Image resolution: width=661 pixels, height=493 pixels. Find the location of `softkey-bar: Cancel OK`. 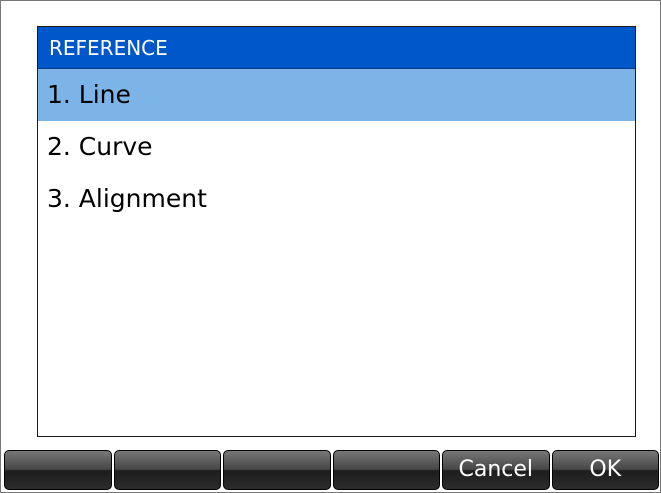

softkey-bar: Cancel OK is located at coordinates (331, 470).